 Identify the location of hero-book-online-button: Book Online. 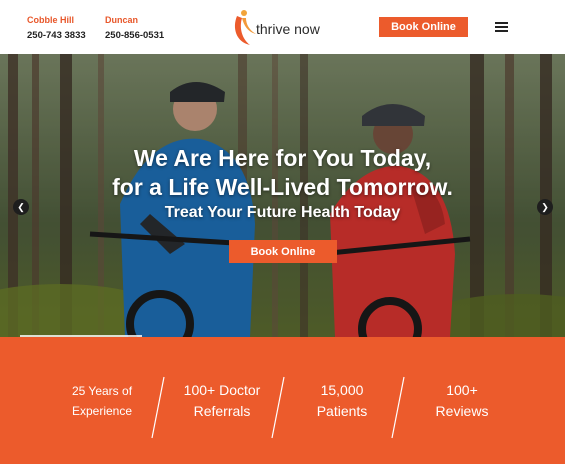
(283, 251).